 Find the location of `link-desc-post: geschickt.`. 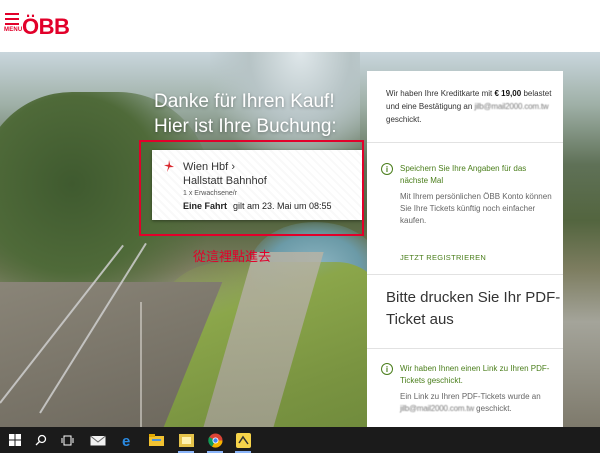

link-desc-post: geschickt. is located at coordinates (494, 408).